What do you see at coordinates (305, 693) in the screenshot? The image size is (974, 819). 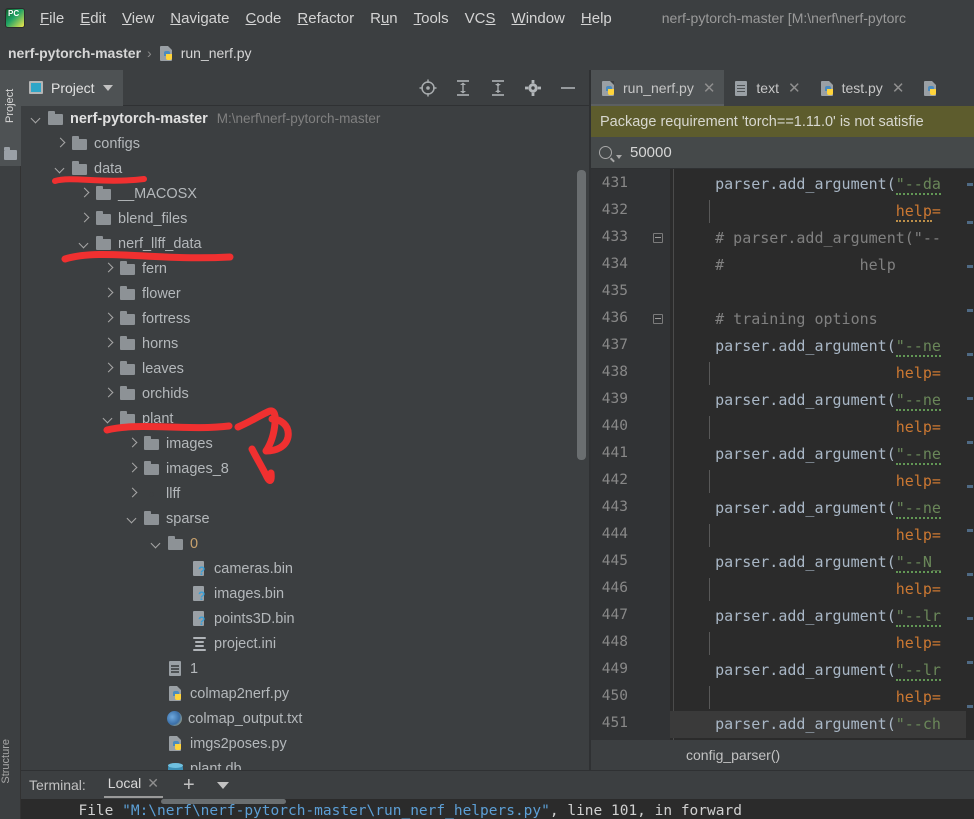 I see `tree-item-colmap2nerf-py: colmap2nerf.py` at bounding box center [305, 693].